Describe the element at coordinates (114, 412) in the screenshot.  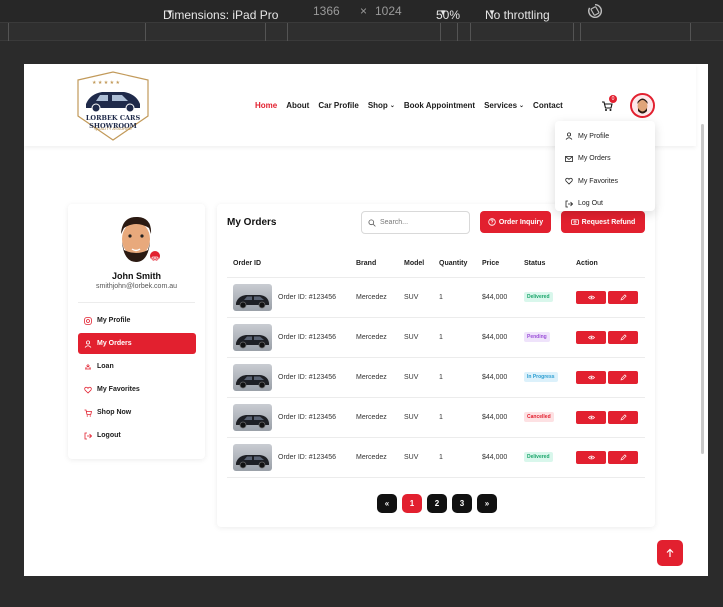
I see `side-item-label: Shop Now` at that location.